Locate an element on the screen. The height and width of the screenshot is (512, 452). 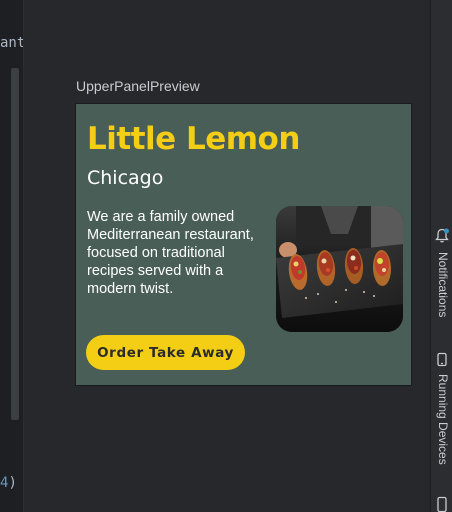
food-dish-photo is located at coordinates (339, 269).